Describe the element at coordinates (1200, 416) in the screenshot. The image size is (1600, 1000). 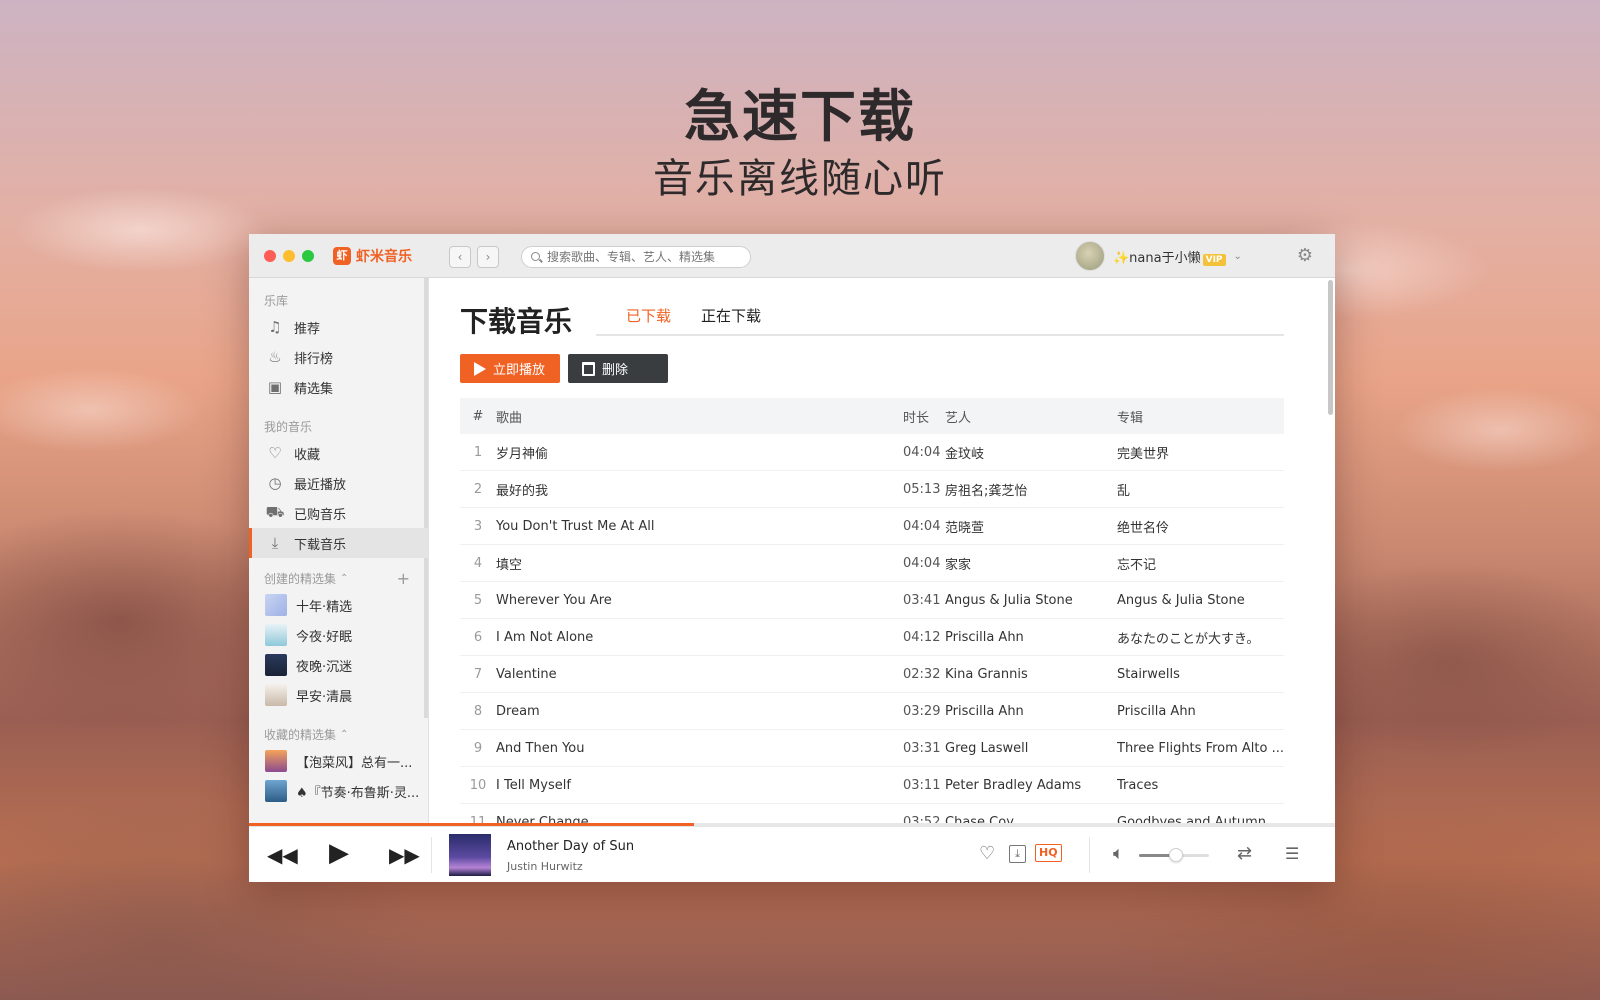
I see `column-header-album: 专辑` at that location.